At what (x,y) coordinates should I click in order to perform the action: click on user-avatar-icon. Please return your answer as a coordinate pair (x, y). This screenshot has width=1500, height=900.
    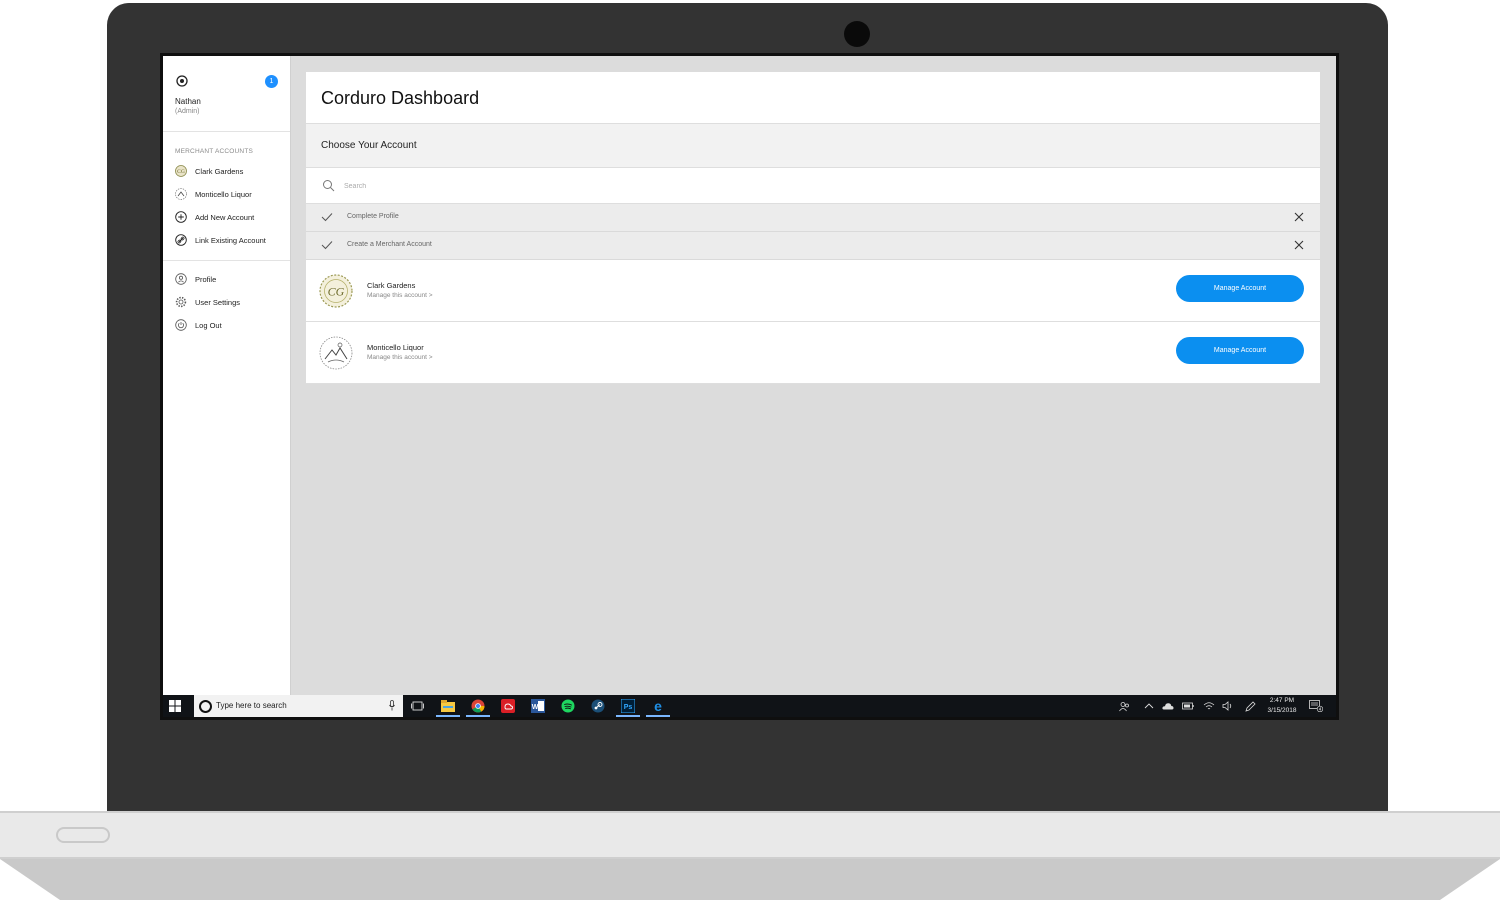
    Looking at the image, I should click on (182, 81).